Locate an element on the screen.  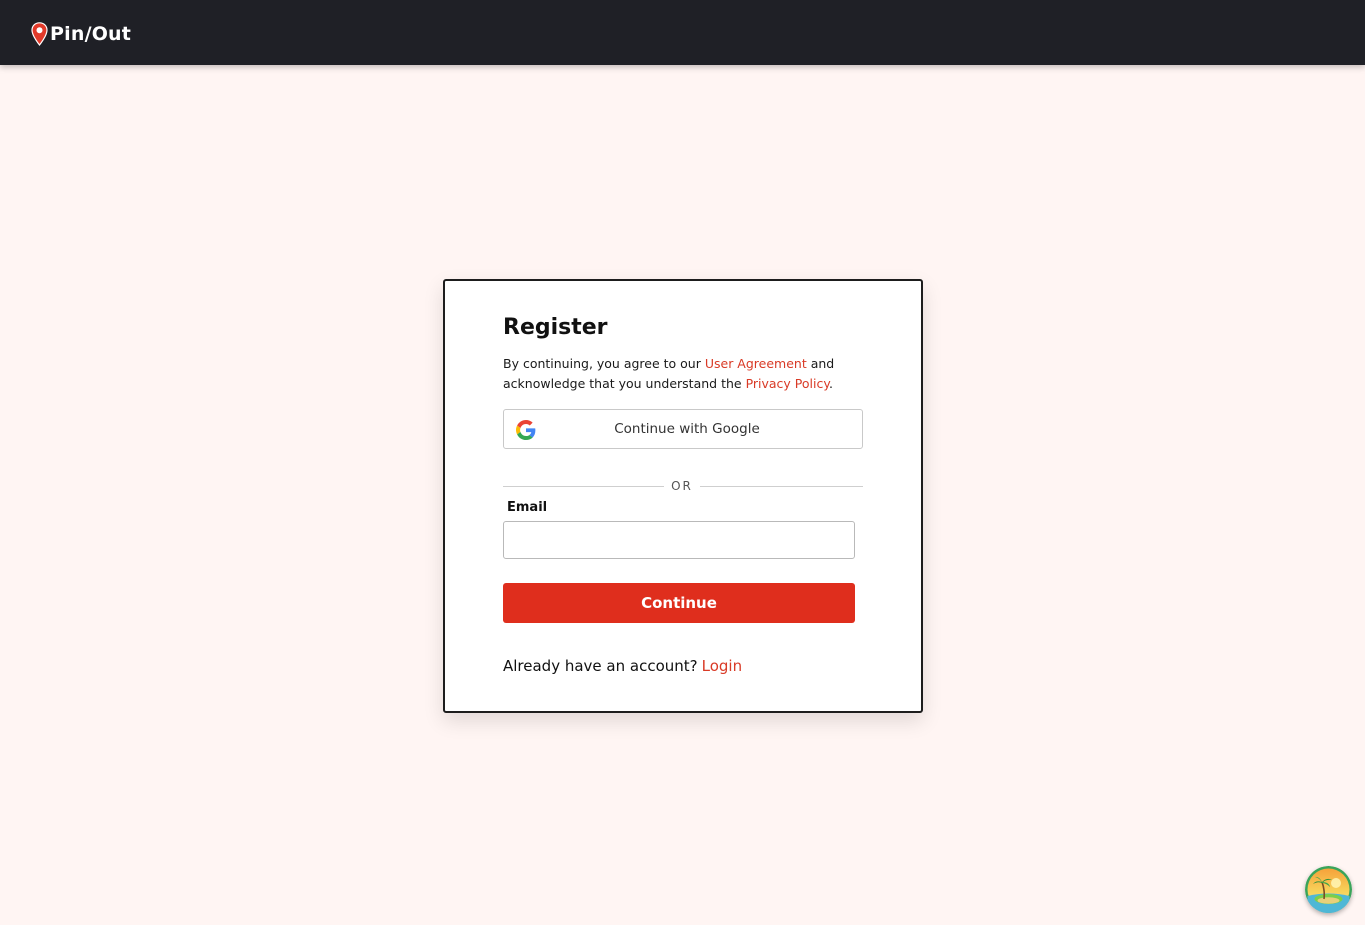
divider-text: OR is located at coordinates (682, 486).